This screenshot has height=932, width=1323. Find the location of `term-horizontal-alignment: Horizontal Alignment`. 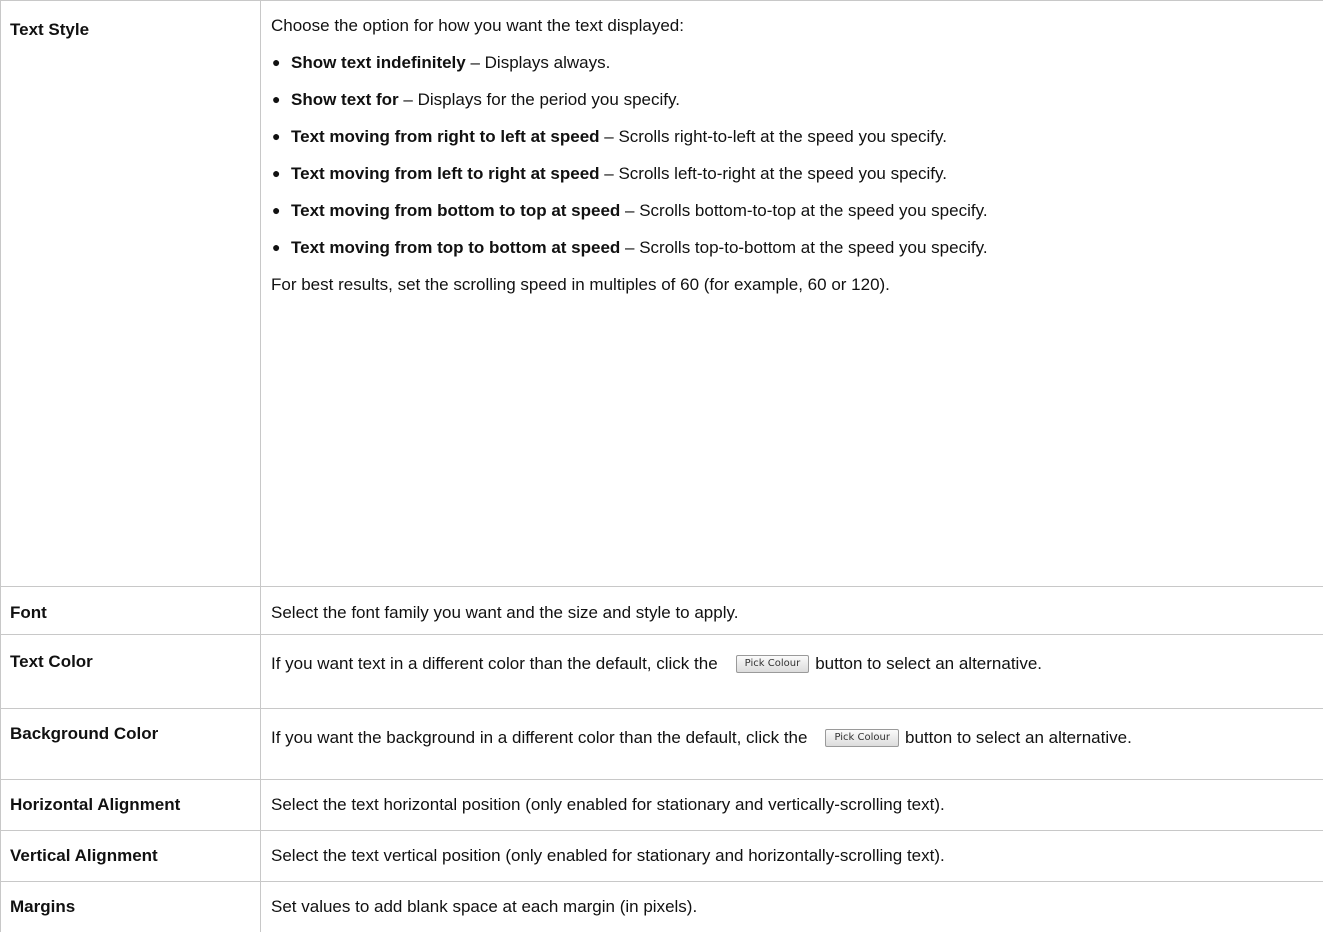

term-horizontal-alignment: Horizontal Alignment is located at coordinates (130, 798).